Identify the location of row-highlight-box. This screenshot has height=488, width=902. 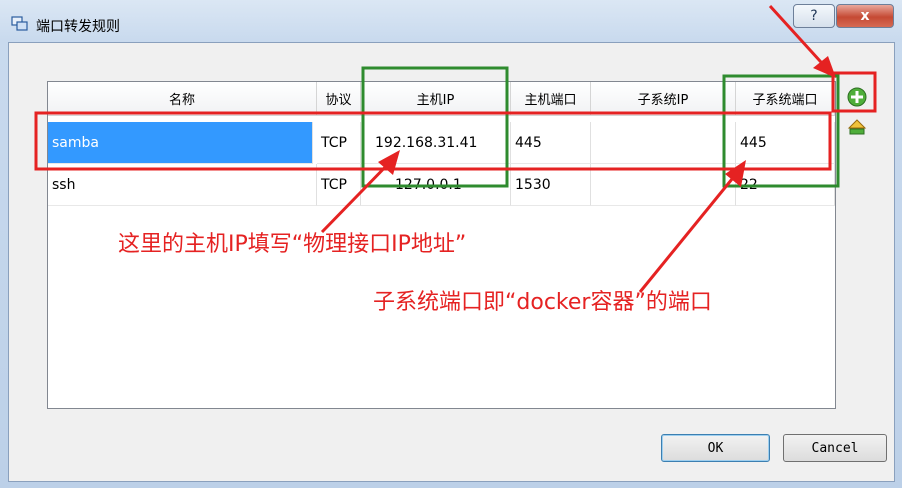
(433, 141).